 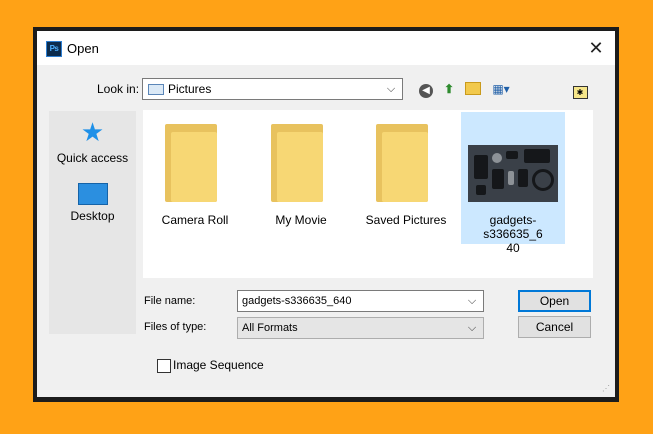 I want to click on up-folder-button: ⬆, so click(x=449, y=89).